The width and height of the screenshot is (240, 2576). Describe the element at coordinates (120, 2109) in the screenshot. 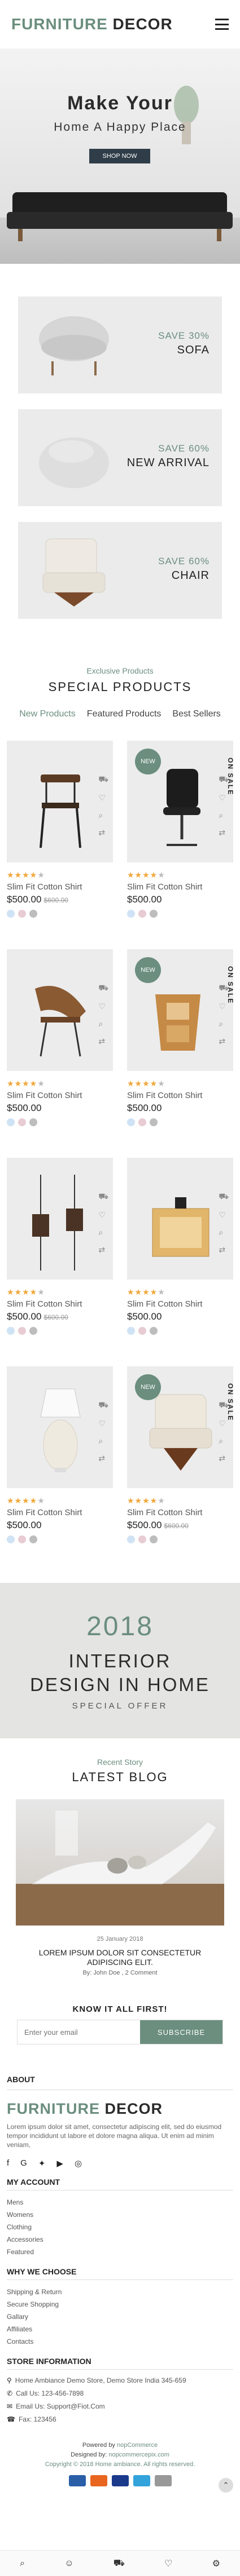

I see `footer-logo: FURNITURE DECOR` at that location.